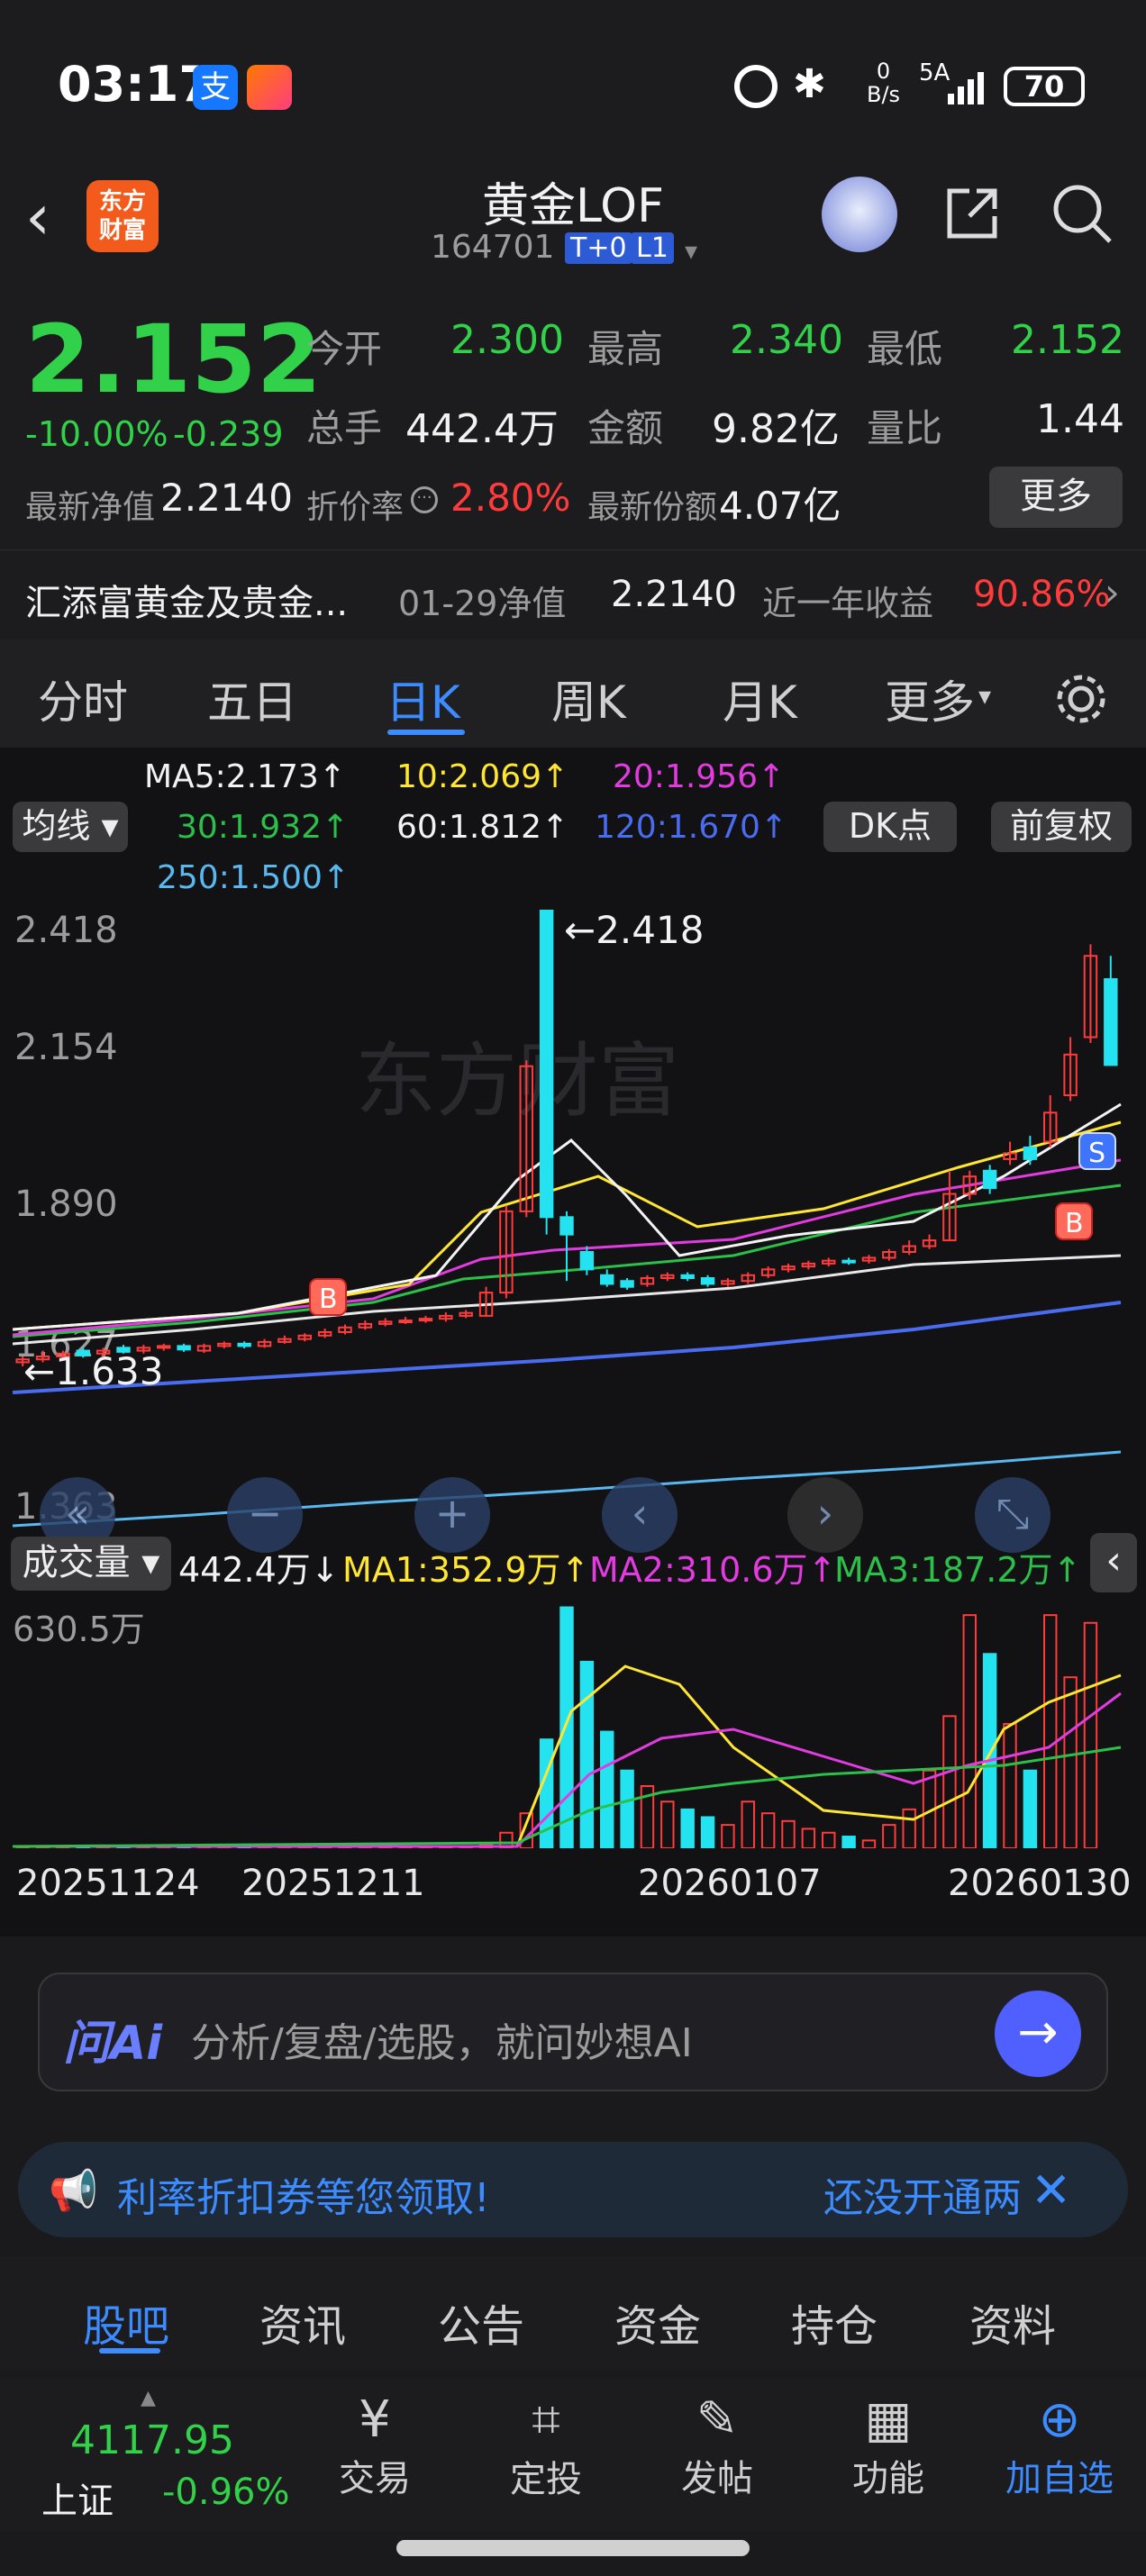 The image size is (1146, 2576). I want to click on tab-intraday: 分时, so click(83, 699).